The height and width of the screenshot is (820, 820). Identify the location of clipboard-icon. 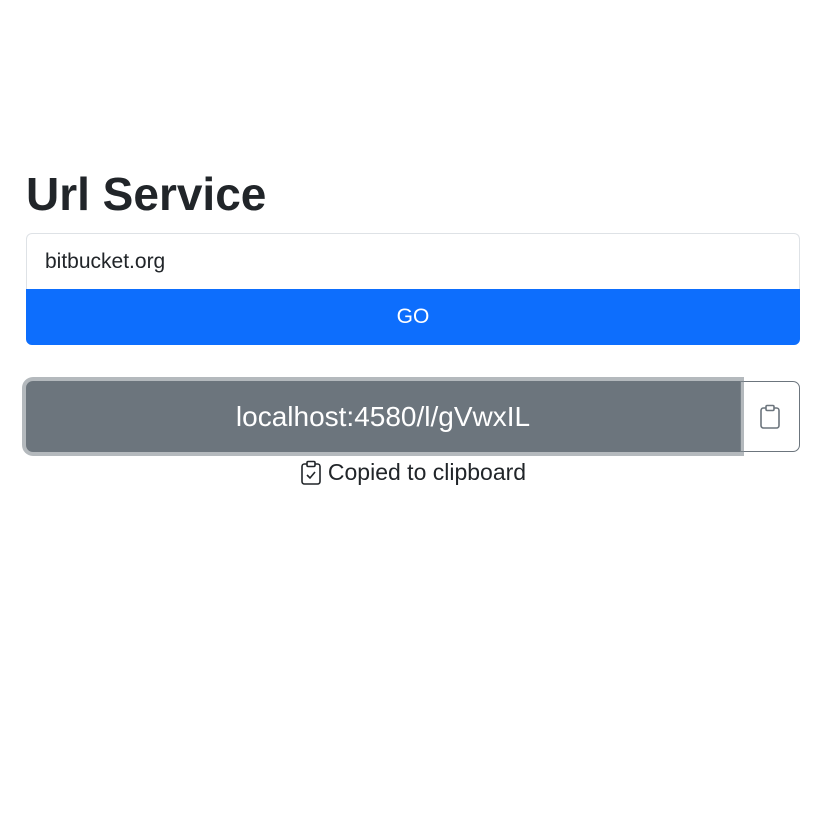
(770, 417).